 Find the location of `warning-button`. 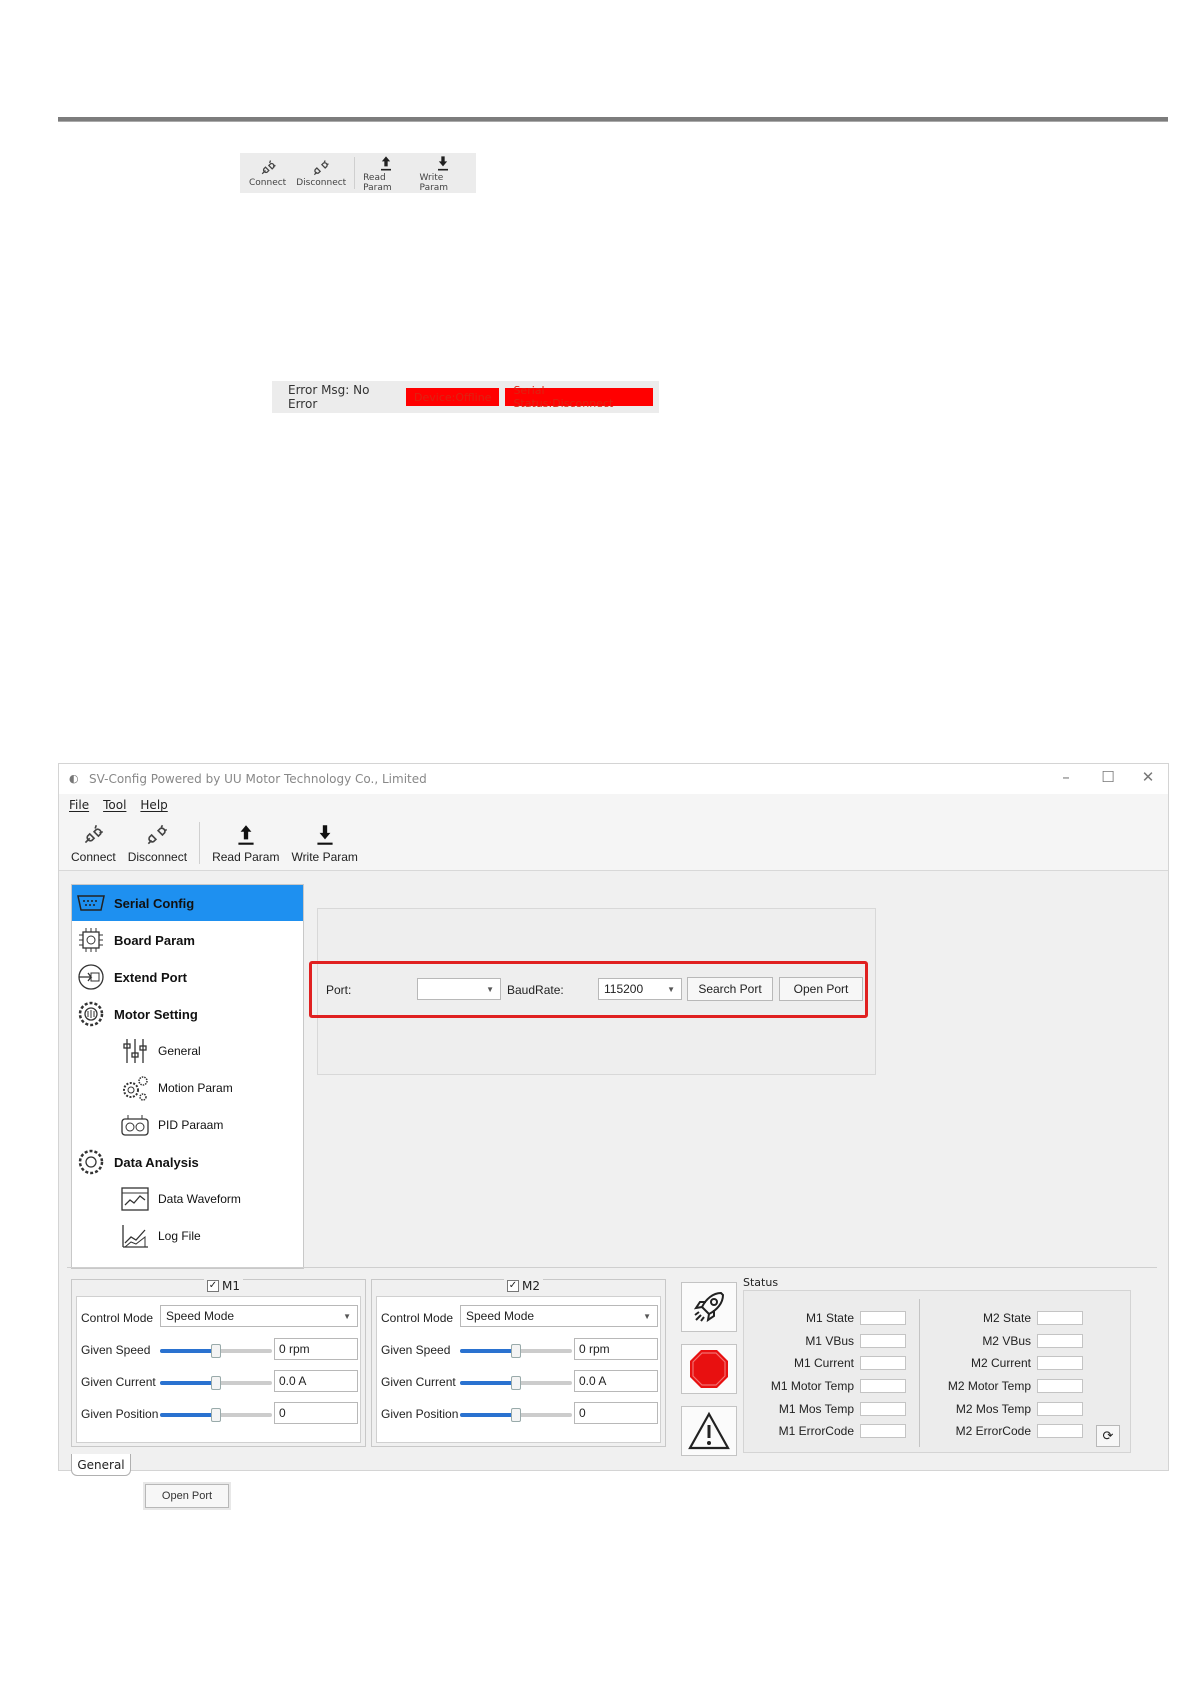

warning-button is located at coordinates (709, 1431).